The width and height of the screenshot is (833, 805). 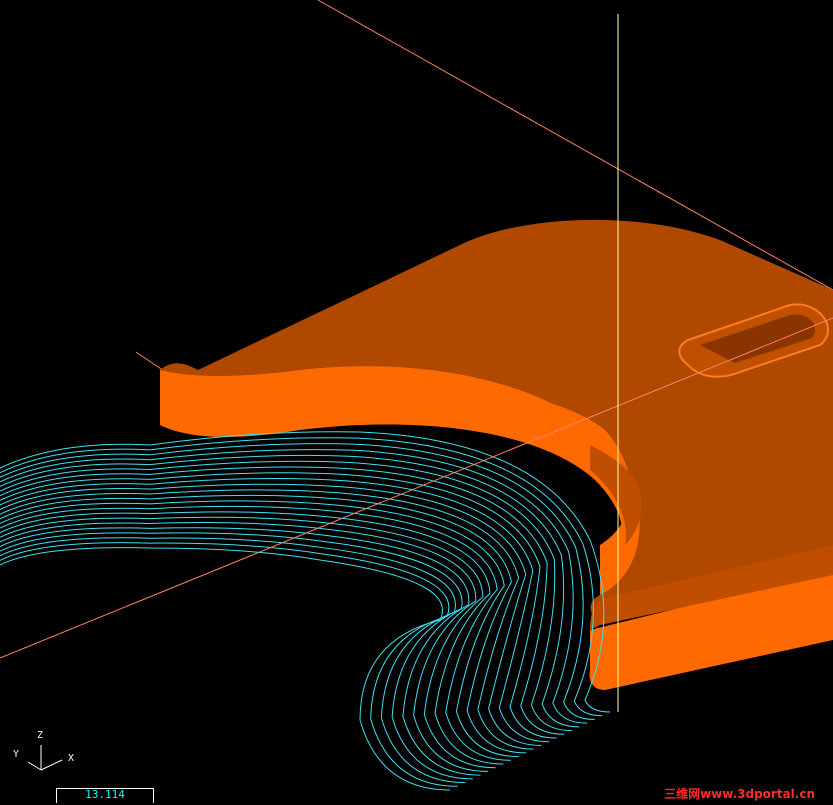 I want to click on scale-bar: 13.114, so click(x=105, y=795).